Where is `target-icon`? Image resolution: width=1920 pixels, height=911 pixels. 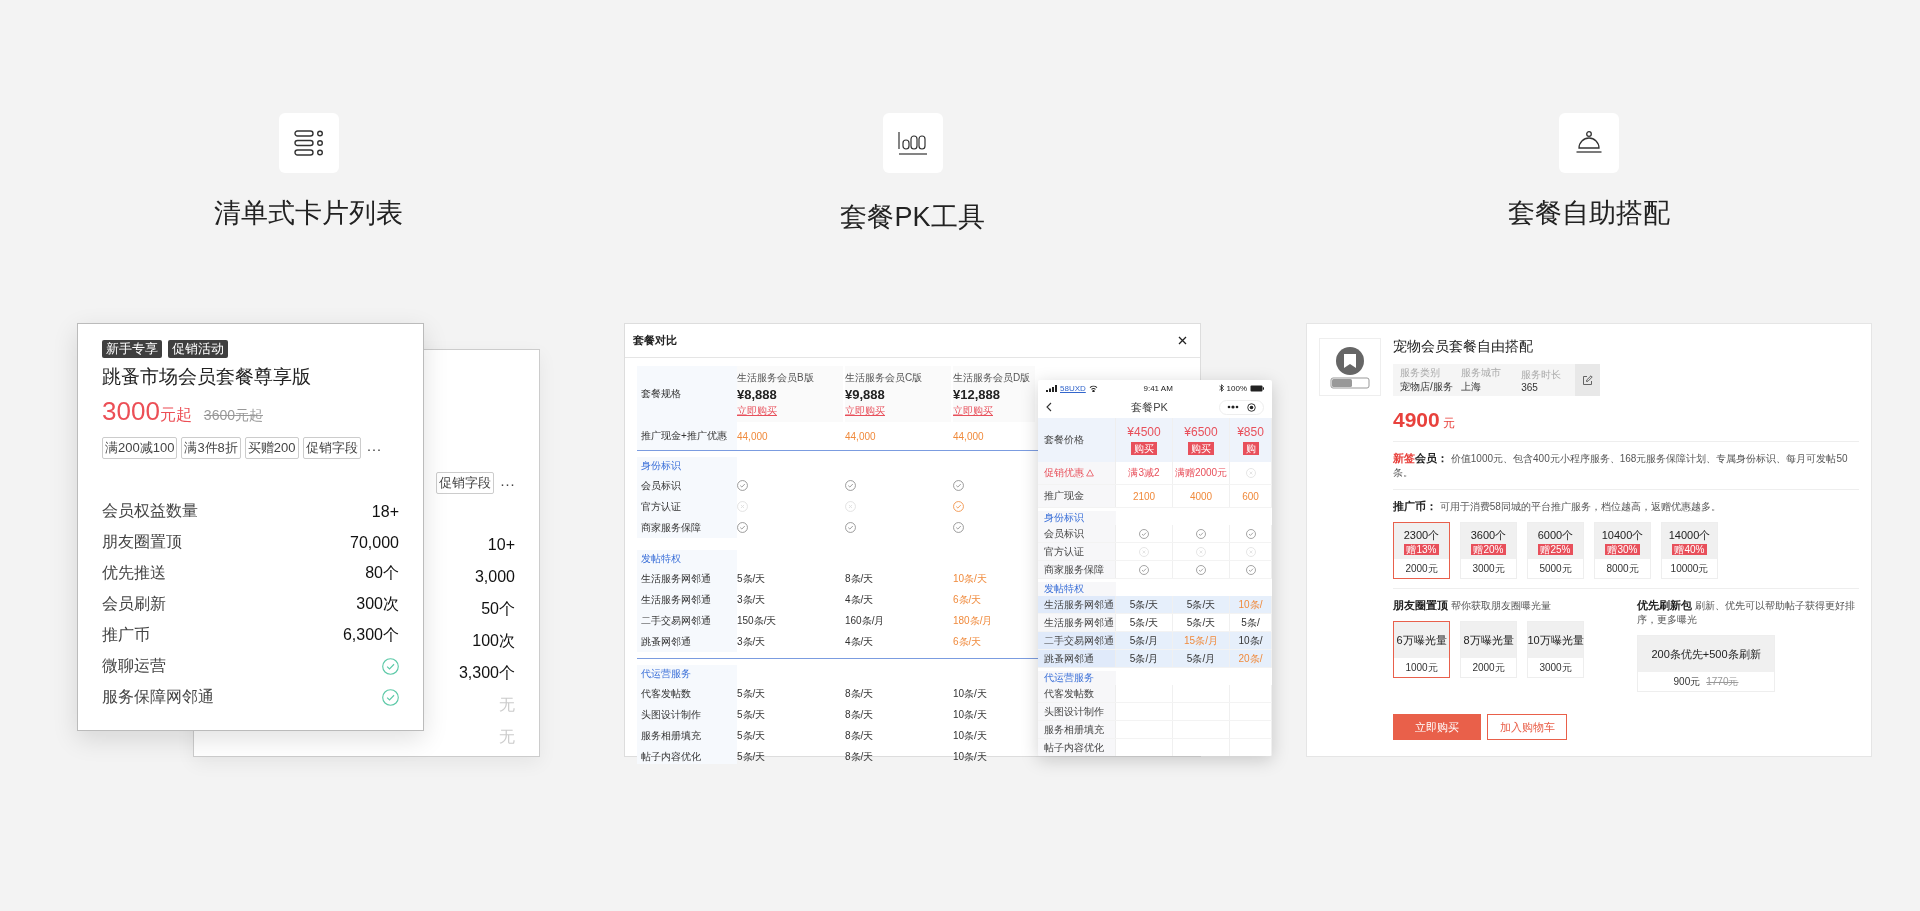 target-icon is located at coordinates (1251, 407).